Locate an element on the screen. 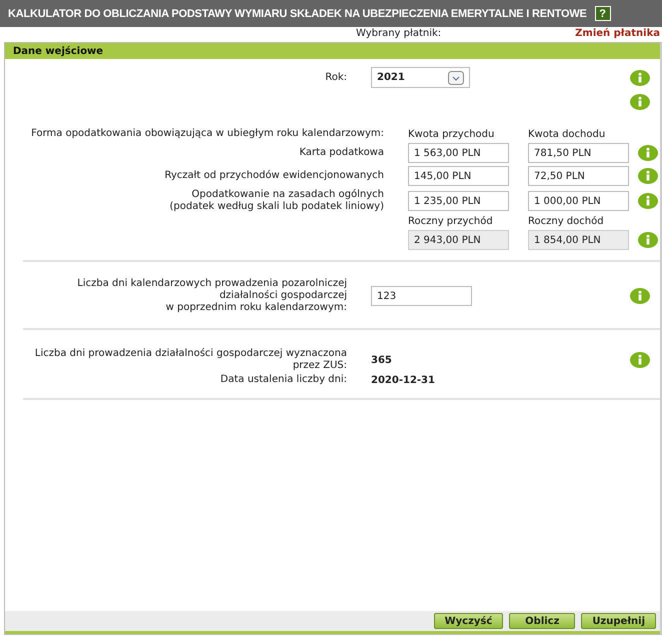 The height and width of the screenshot is (637, 662). year-label: Rok: is located at coordinates (336, 78).